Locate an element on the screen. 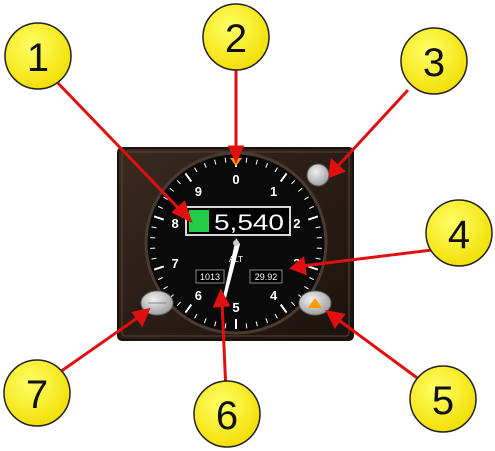  callout-number: 6 is located at coordinates (227, 416).